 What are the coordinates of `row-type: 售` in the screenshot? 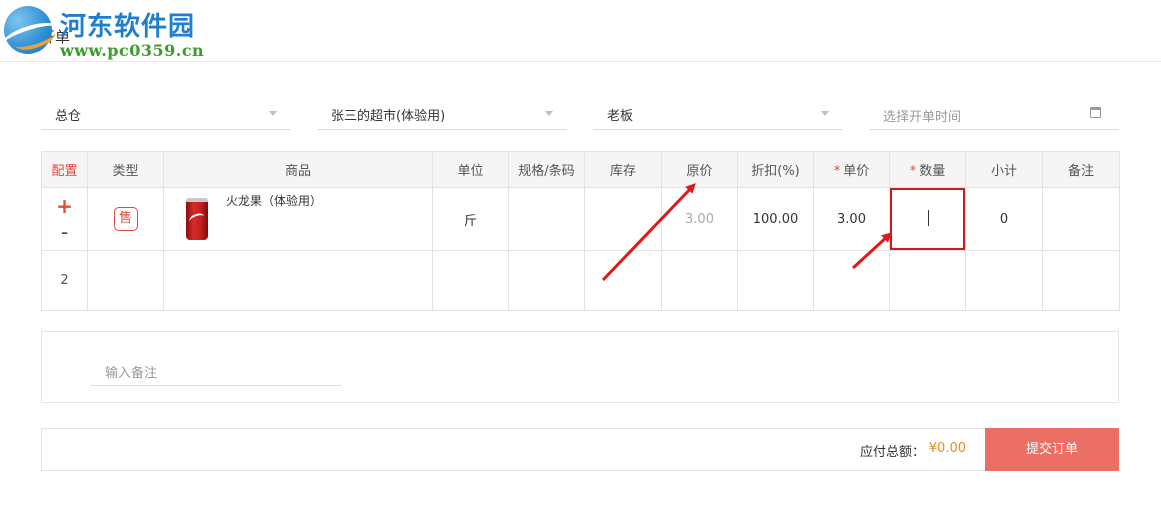 It's located at (125, 219).